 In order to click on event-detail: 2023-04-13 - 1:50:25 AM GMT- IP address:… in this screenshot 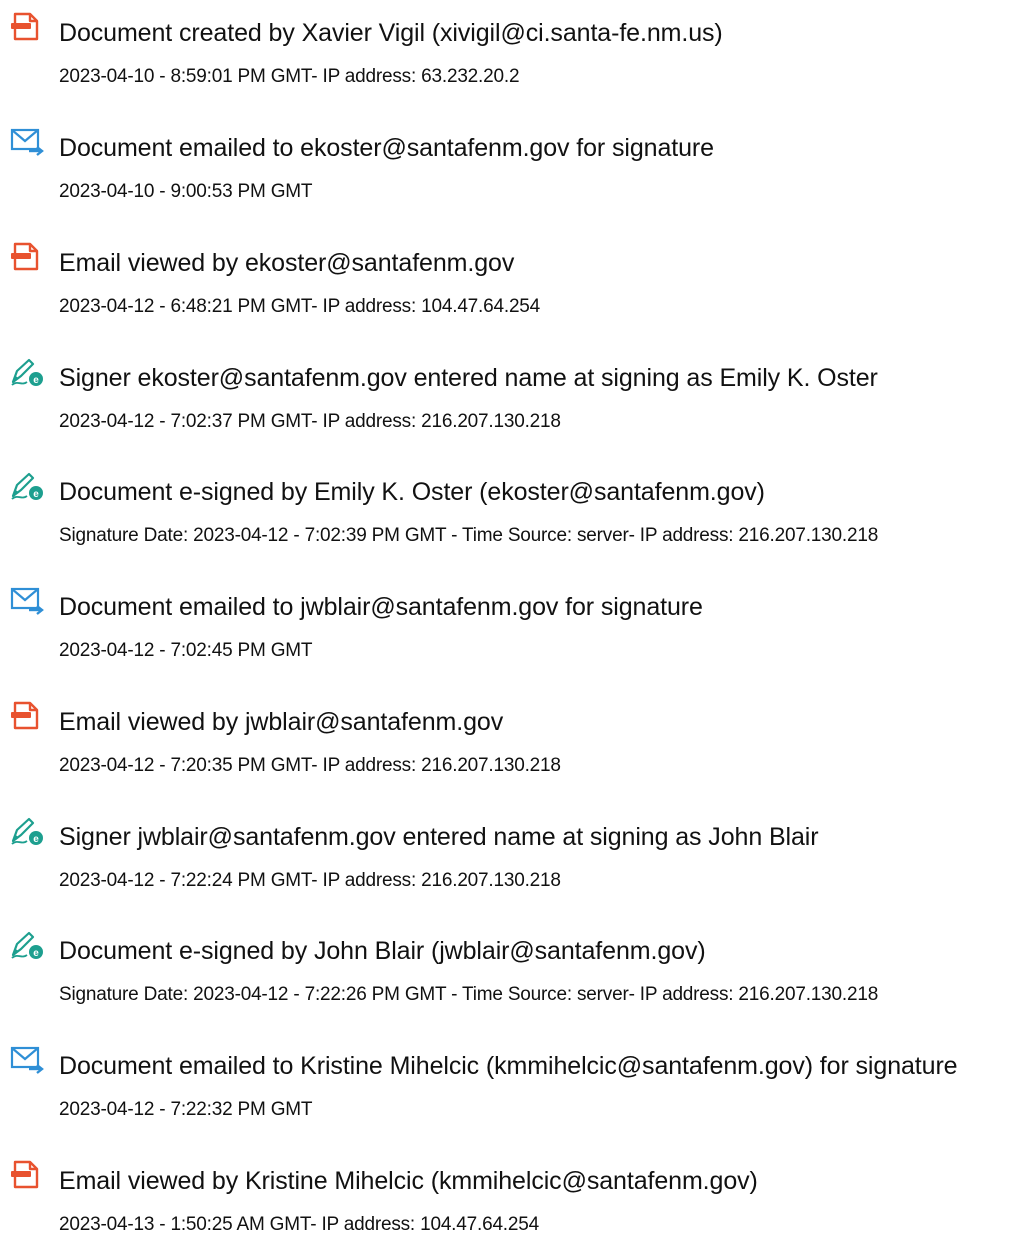, I will do `click(299, 1224)`.